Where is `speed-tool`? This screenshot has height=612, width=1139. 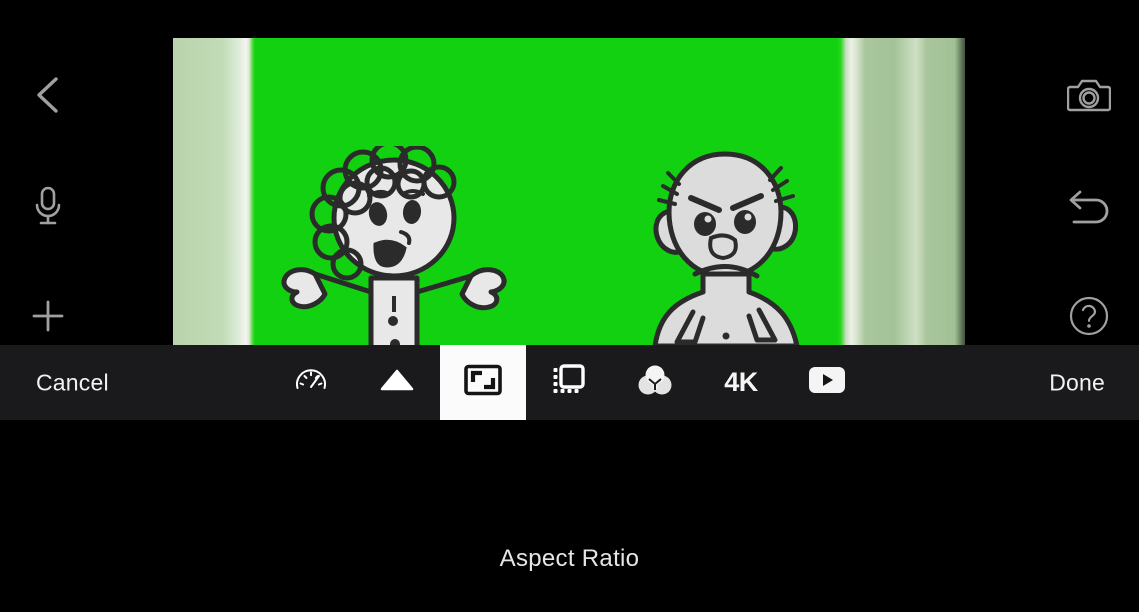 speed-tool is located at coordinates (311, 382).